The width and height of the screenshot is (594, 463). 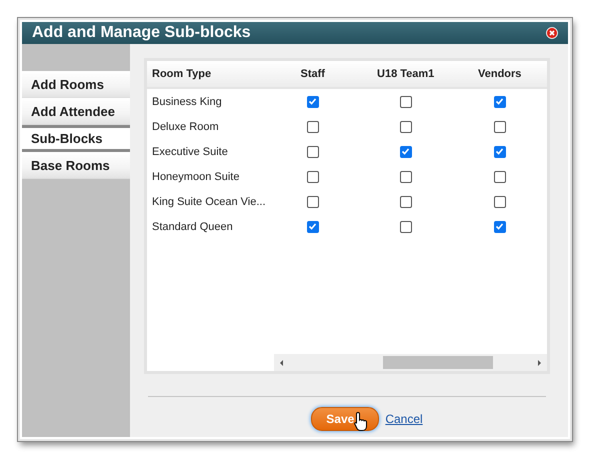 I want to click on table-cell-text: Standard Queen, so click(x=192, y=227).